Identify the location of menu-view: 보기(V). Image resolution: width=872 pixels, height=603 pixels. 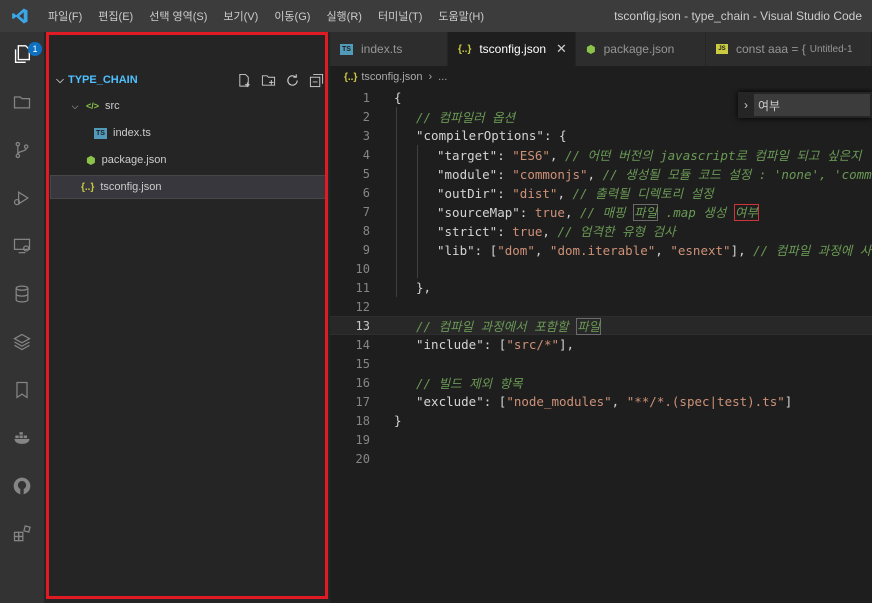
(240, 16).